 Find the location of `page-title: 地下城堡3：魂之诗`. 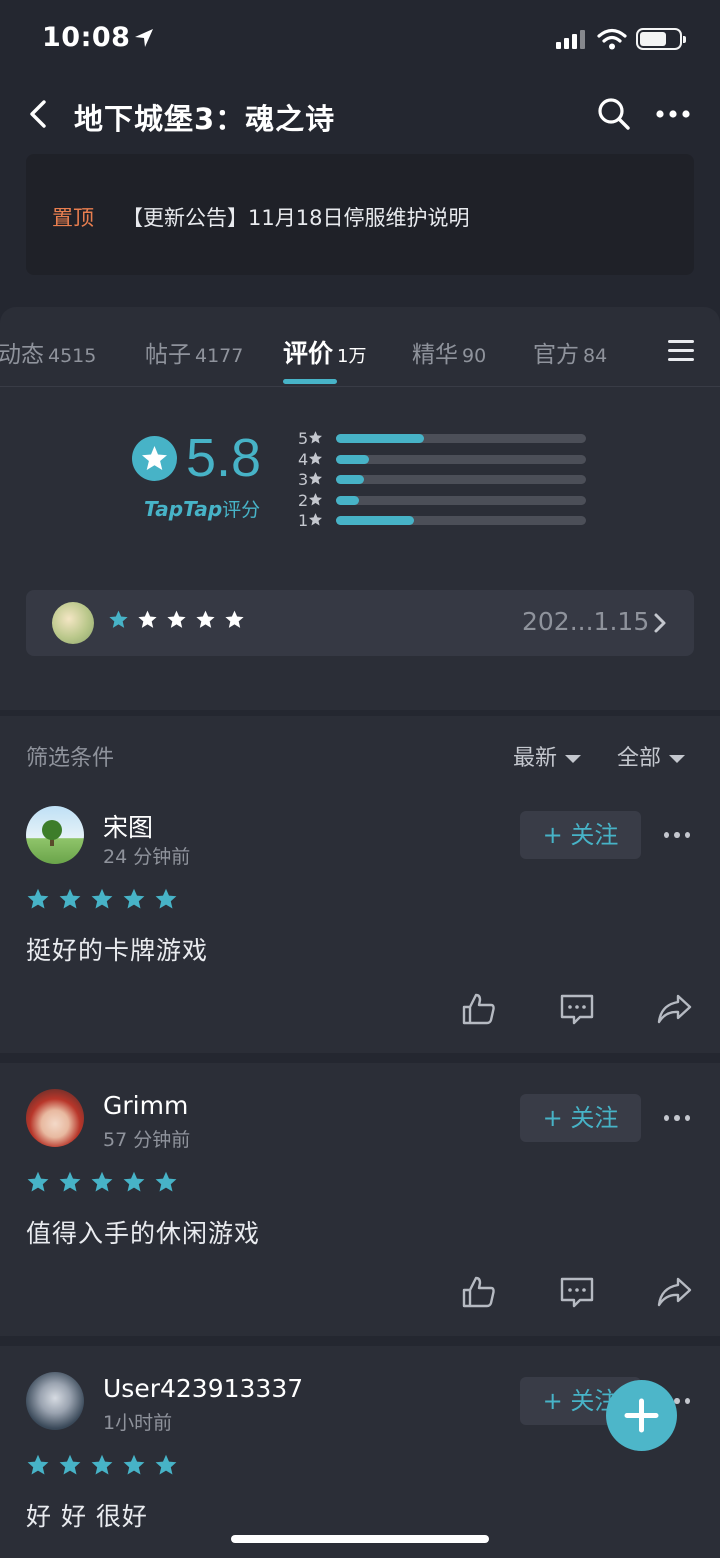

page-title: 地下城堡3：魂之诗 is located at coordinates (205, 119).